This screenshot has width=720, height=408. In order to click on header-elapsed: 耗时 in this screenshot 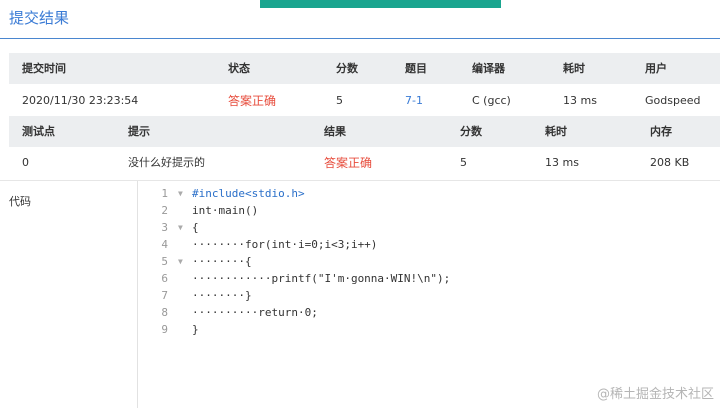, I will do `click(574, 68)`.